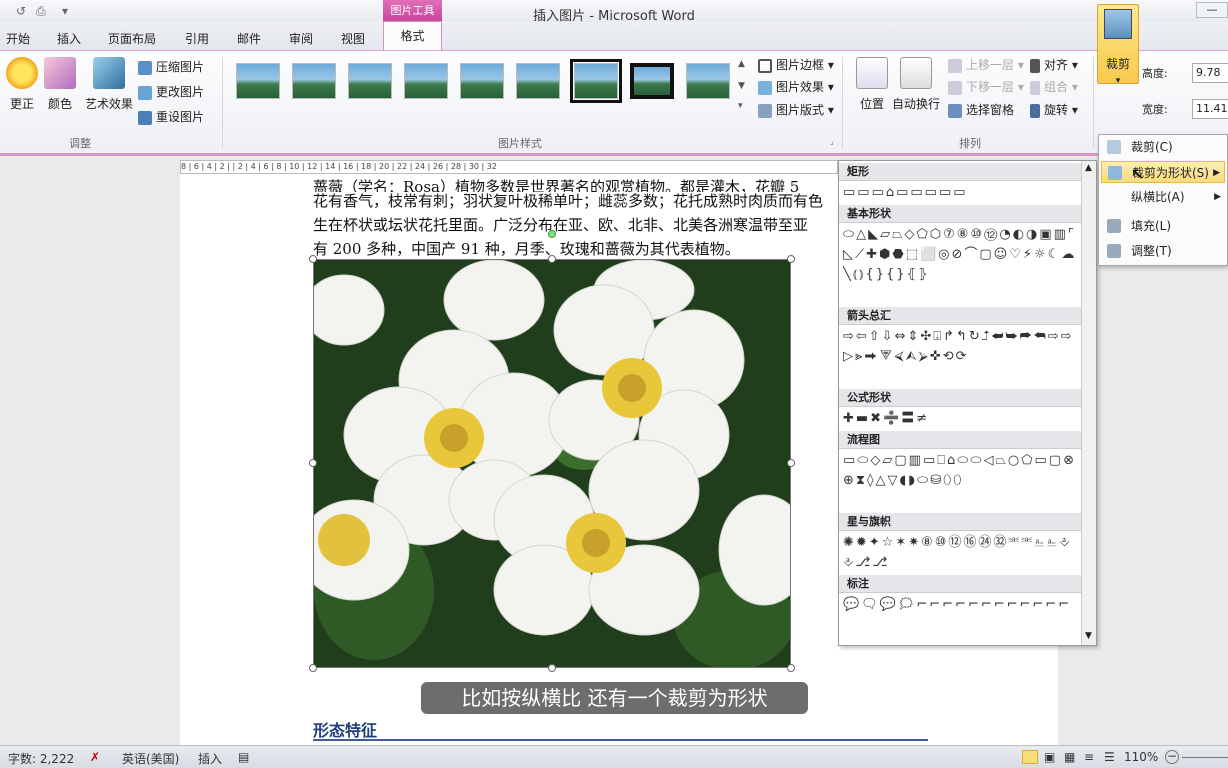 The height and width of the screenshot is (768, 1228). Describe the element at coordinates (345, 729) in the screenshot. I see `section-heading: 形态特征` at that location.